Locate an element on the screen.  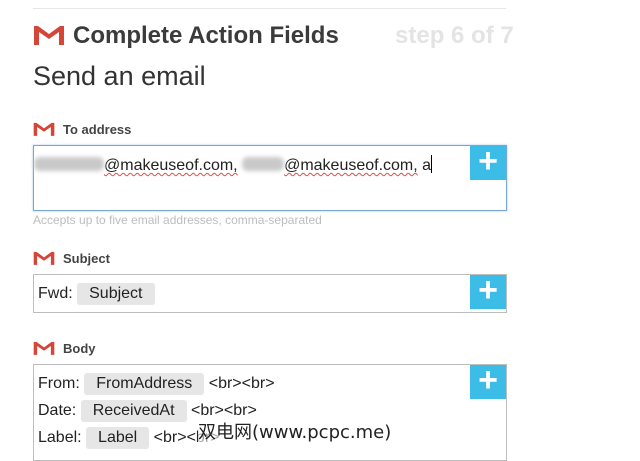
label-token: Label is located at coordinates (118, 438).